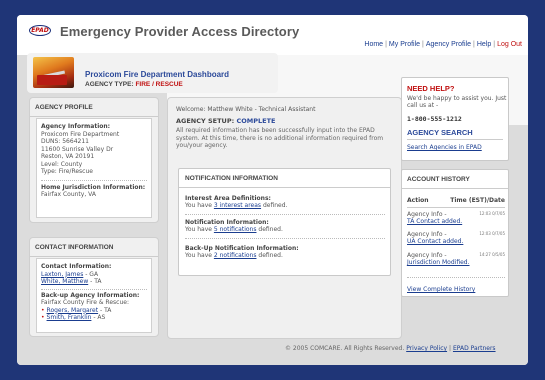 This screenshot has width=545, height=380. What do you see at coordinates (228, 198) in the screenshot?
I see `notification-item-title: Interest Area Definitions:` at bounding box center [228, 198].